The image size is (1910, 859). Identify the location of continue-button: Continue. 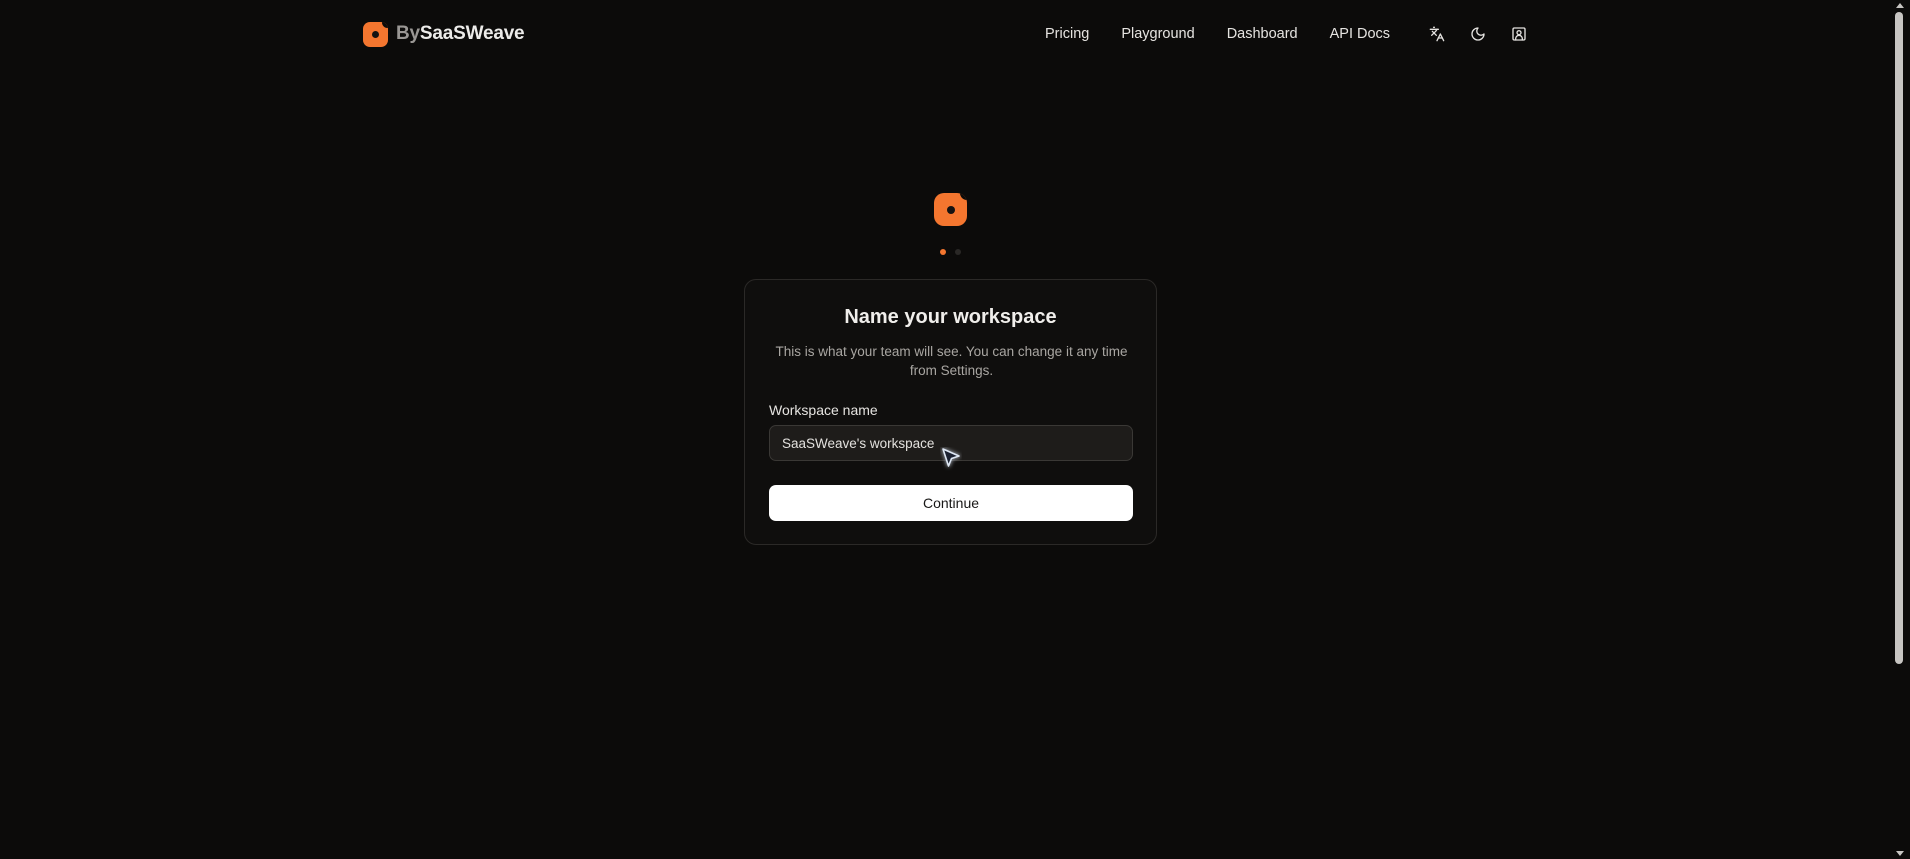
(951, 503).